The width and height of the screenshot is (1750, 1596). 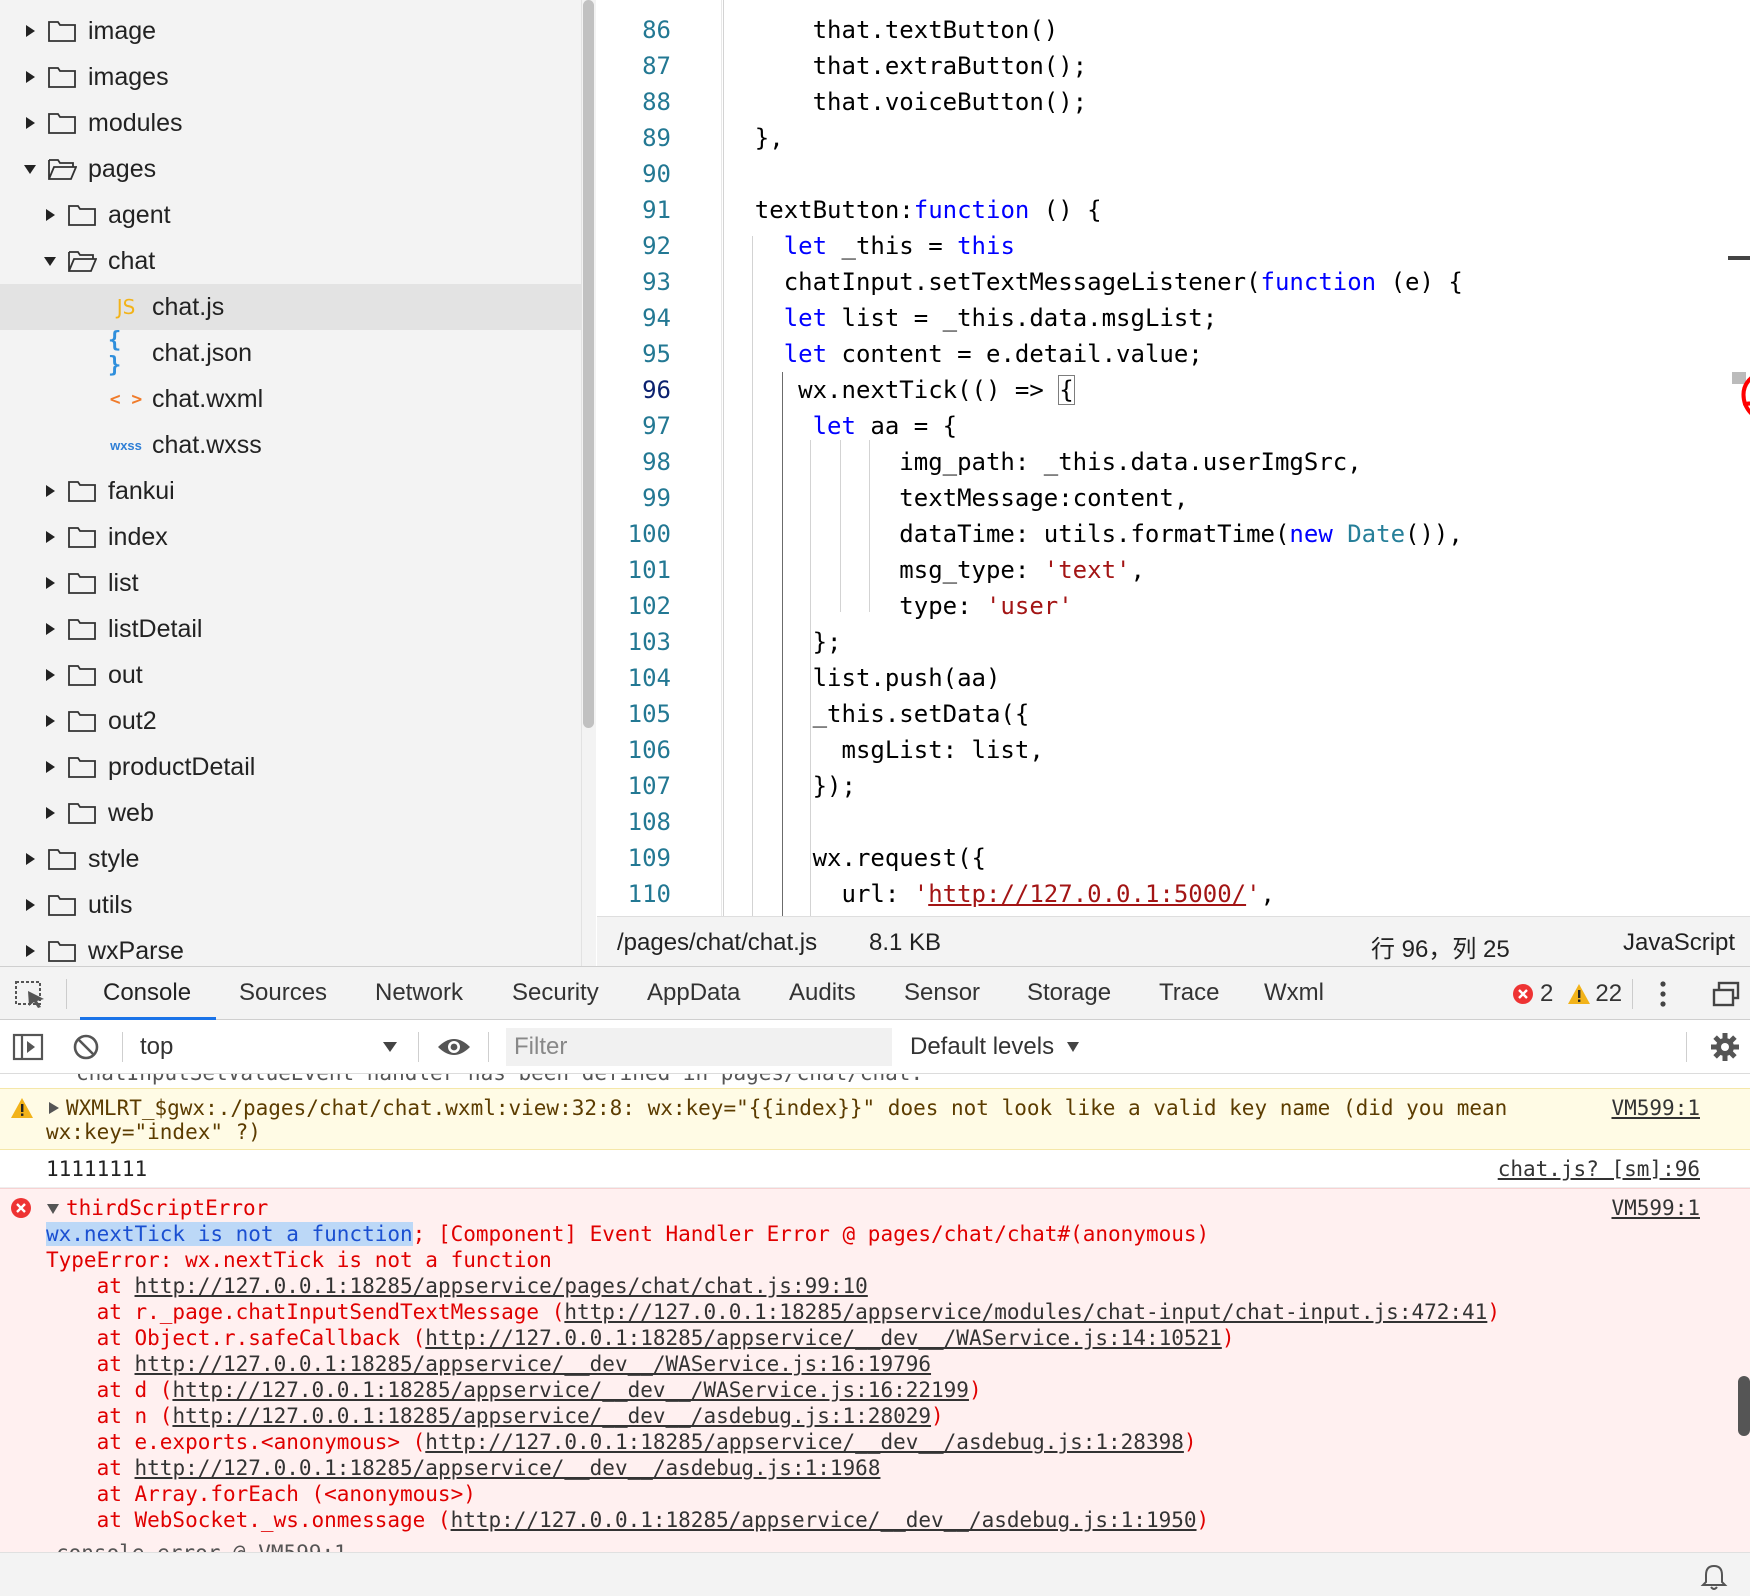 What do you see at coordinates (634, 318) in the screenshot?
I see `line-number: 94` at bounding box center [634, 318].